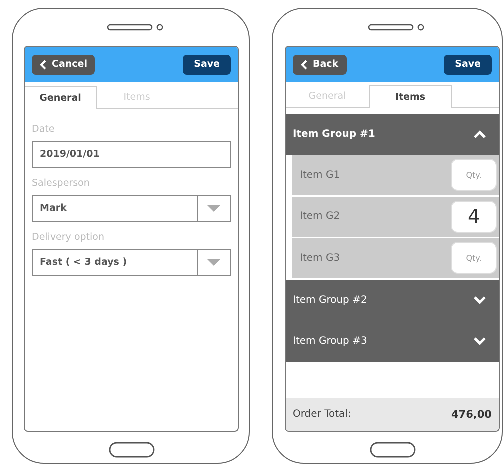 This screenshot has height=466, width=504. What do you see at coordinates (392, 134) in the screenshot?
I see `group-header: Item Group #1` at bounding box center [392, 134].